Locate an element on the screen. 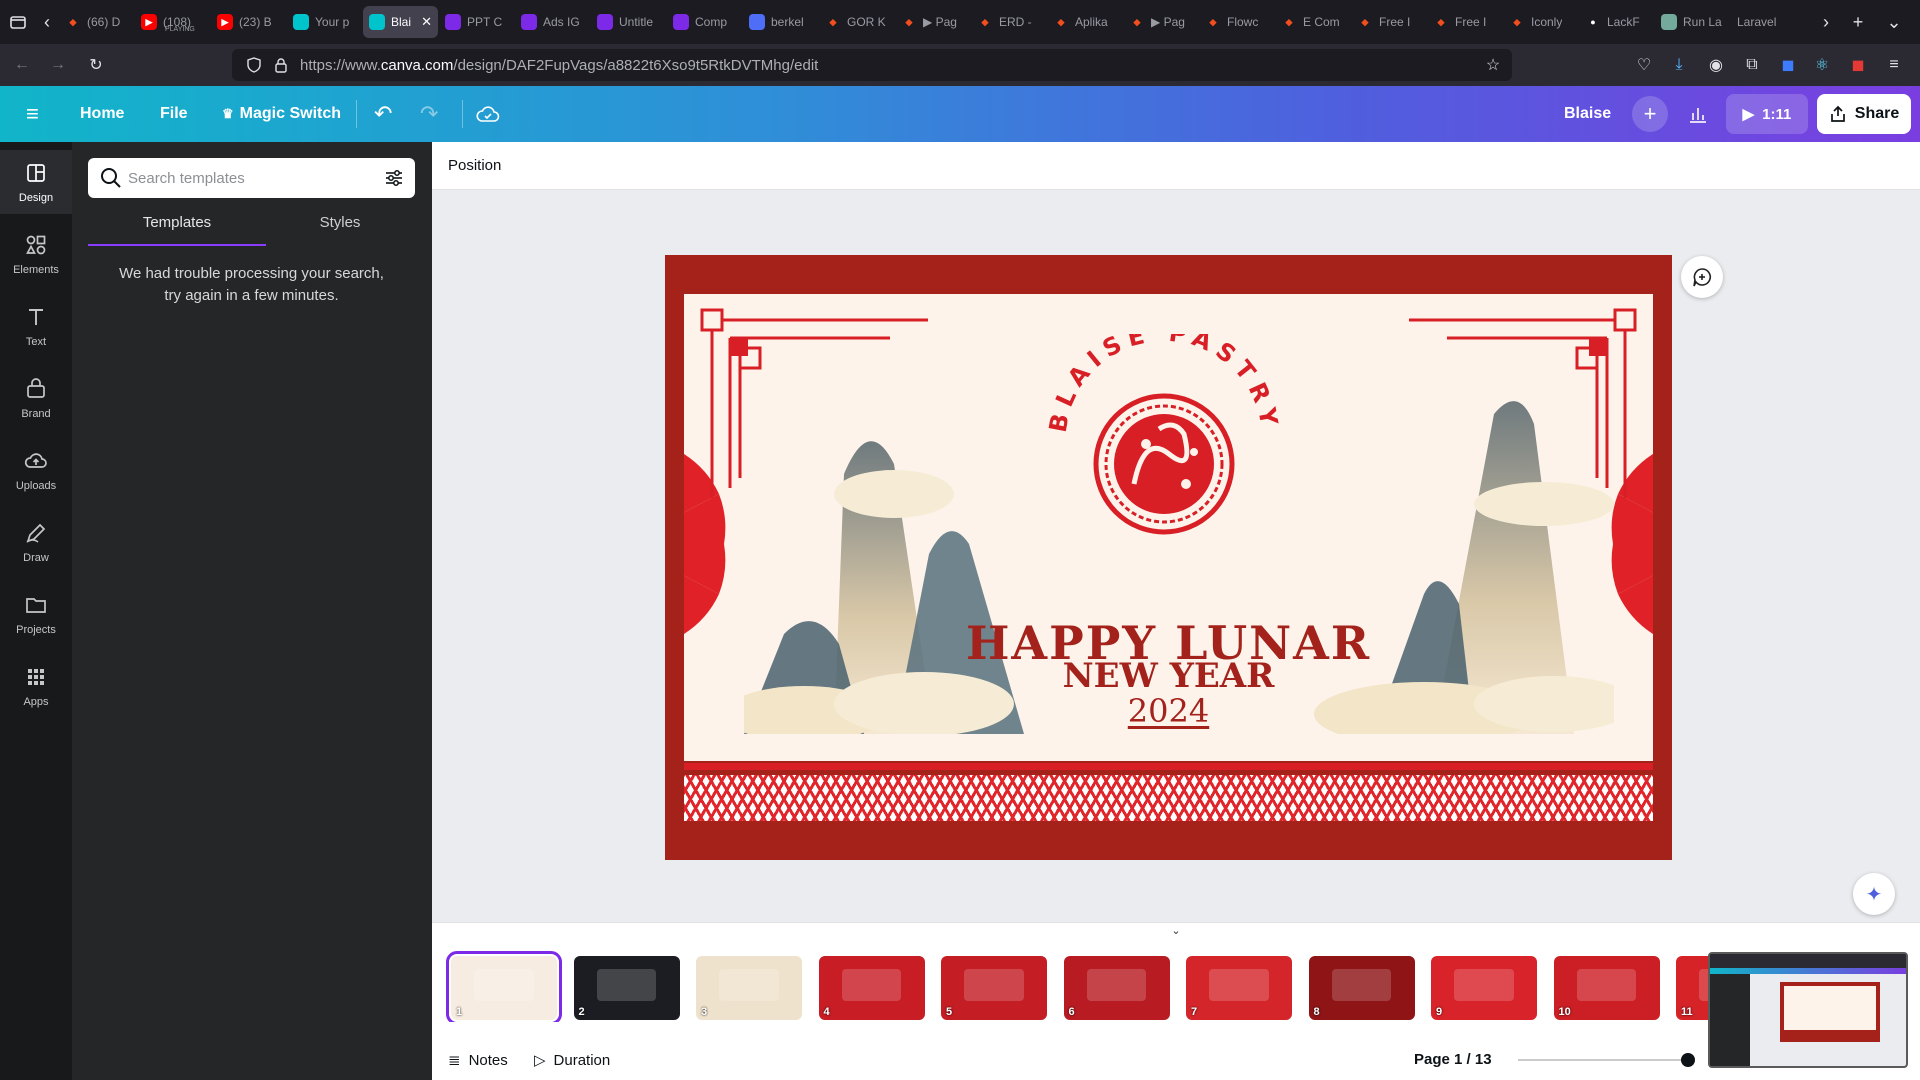 The height and width of the screenshot is (1080, 1920). page-indicator: Page 1 / 13 is located at coordinates (1453, 1059).